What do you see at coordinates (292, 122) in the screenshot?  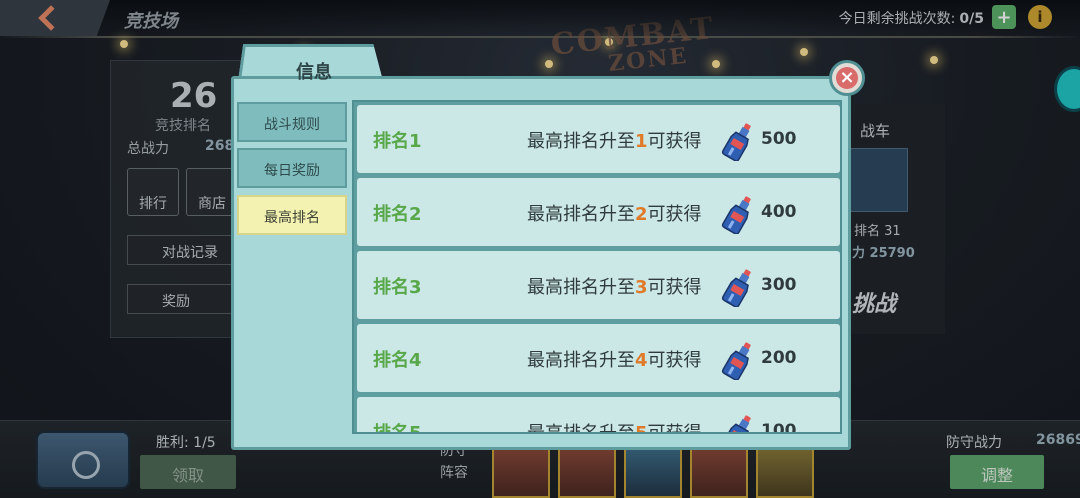 I see `tab-battle-rules: 战斗规则` at bounding box center [292, 122].